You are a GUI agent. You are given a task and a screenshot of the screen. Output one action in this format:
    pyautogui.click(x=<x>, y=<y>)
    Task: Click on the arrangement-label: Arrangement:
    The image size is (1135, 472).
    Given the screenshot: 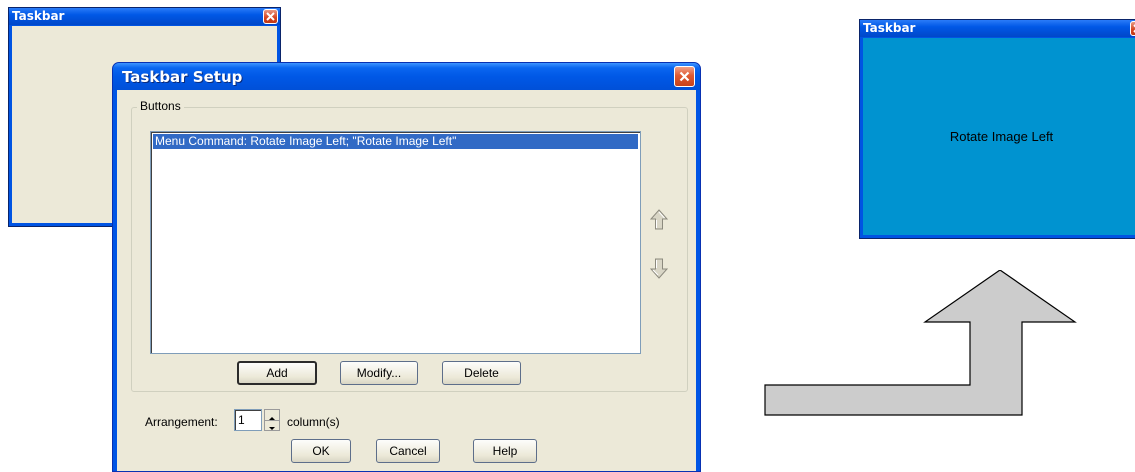 What is the action you would take?
    pyautogui.click(x=181, y=422)
    